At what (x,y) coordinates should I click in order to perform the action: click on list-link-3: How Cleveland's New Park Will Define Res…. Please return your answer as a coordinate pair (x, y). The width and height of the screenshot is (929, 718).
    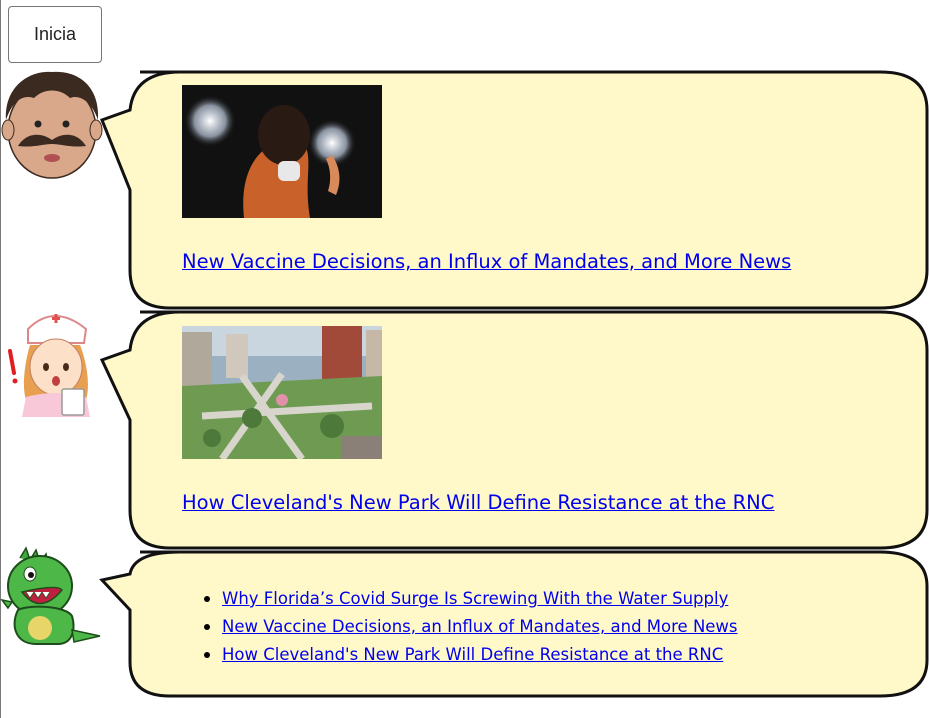
    Looking at the image, I should click on (472, 654).